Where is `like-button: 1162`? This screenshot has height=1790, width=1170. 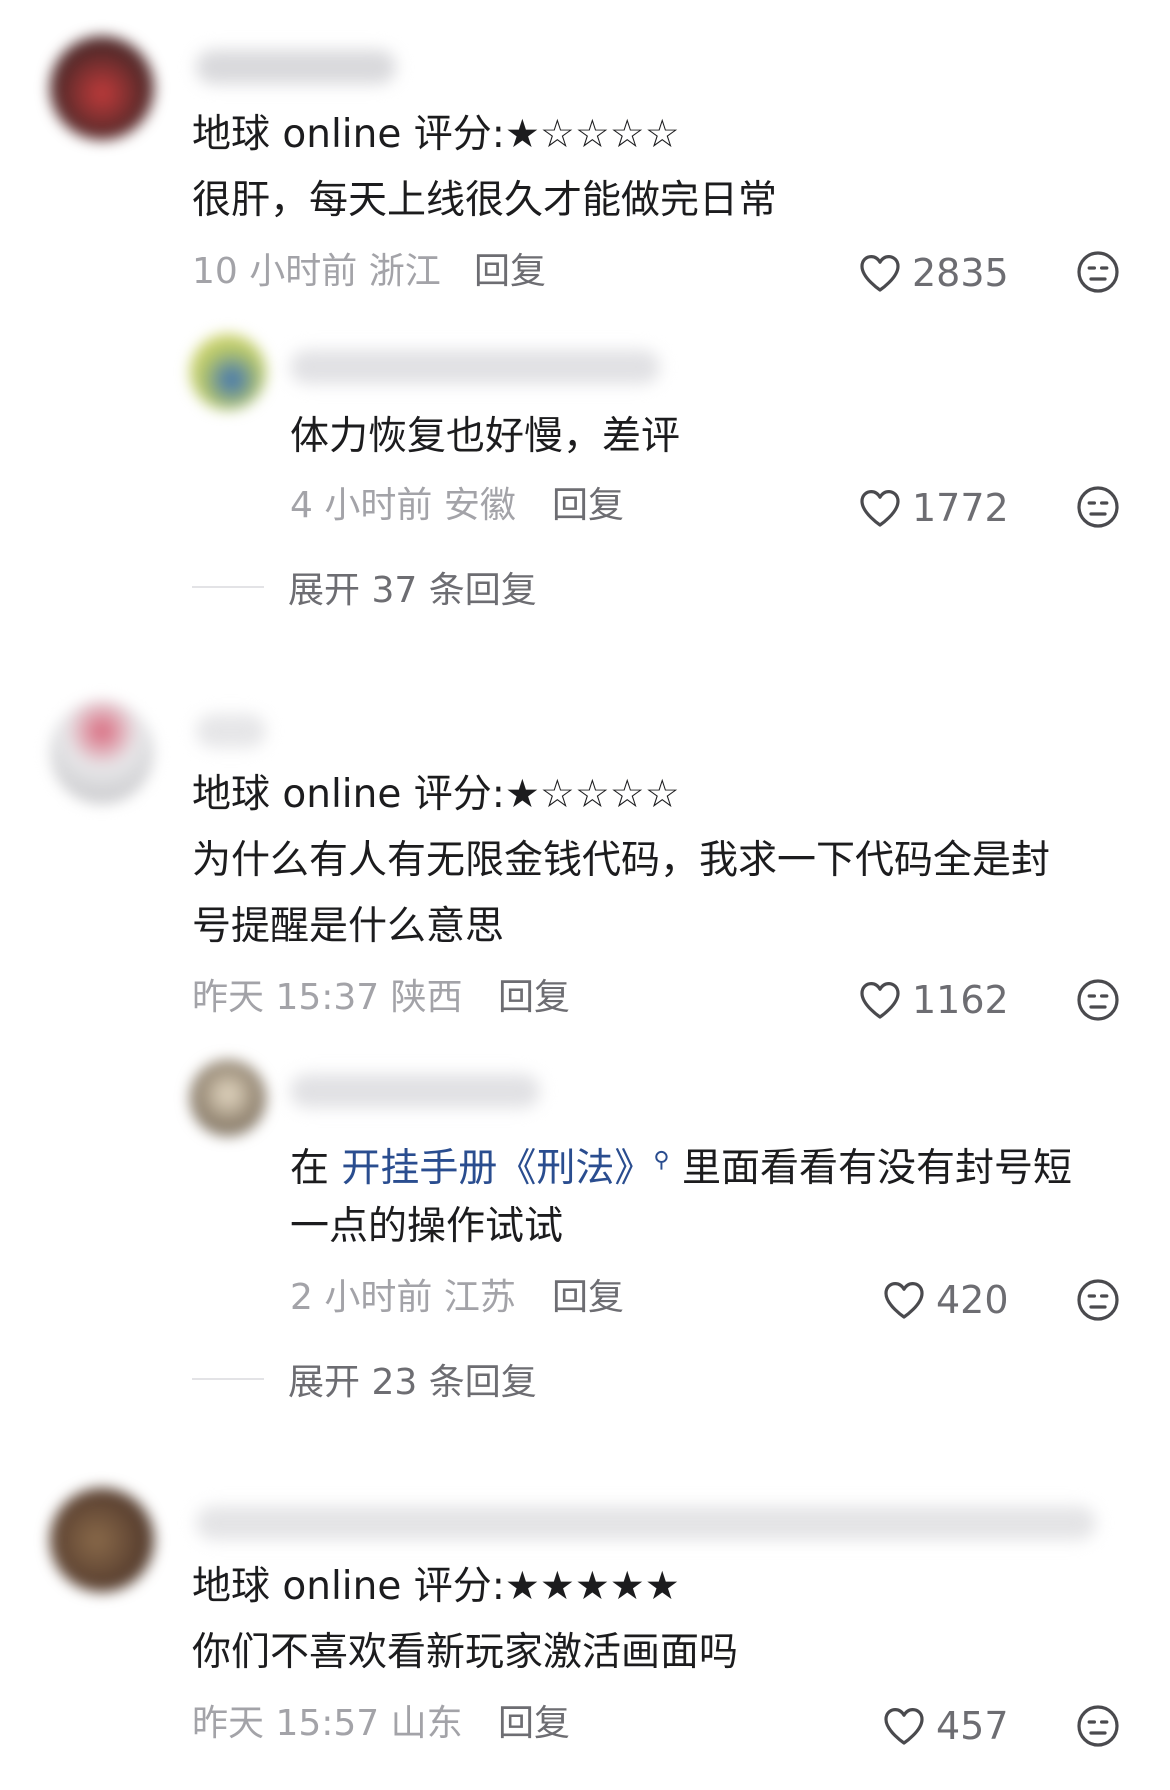
like-button: 1162 is located at coordinates (932, 1000).